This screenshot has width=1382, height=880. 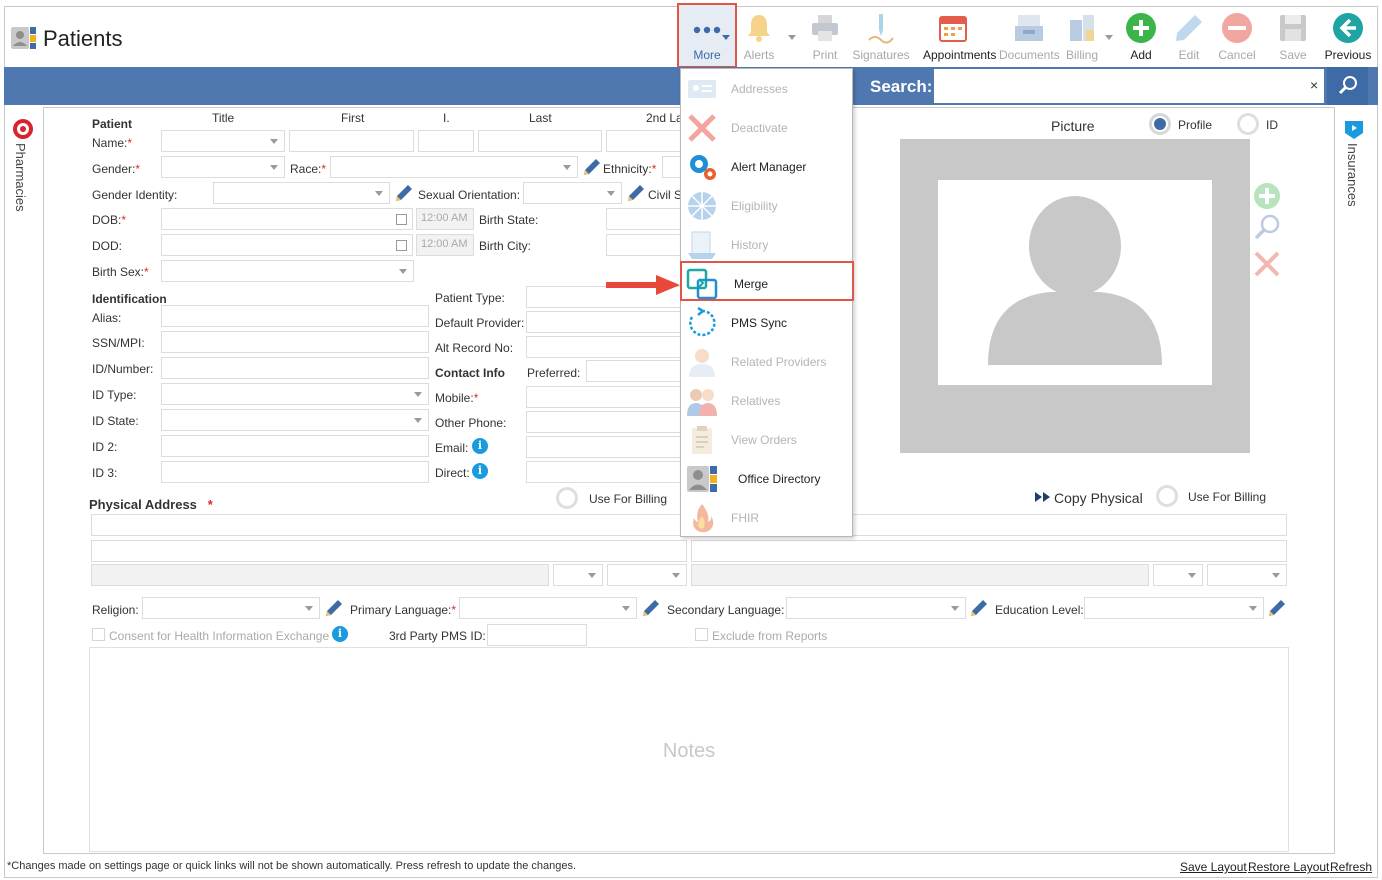 What do you see at coordinates (320, 575) in the screenshot?
I see `physical-city-input` at bounding box center [320, 575].